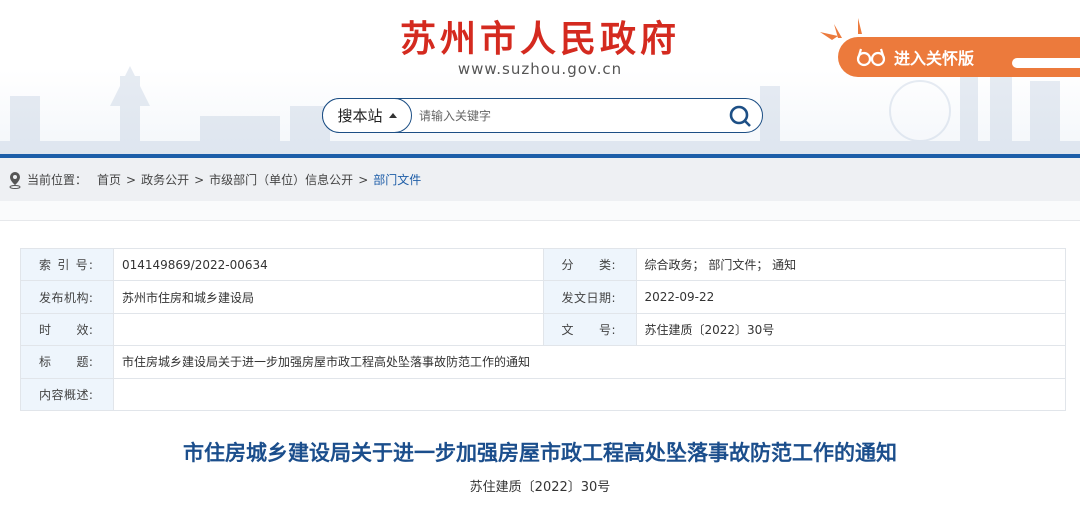 This screenshot has width=1080, height=508. Describe the element at coordinates (67, 264) in the screenshot. I see `index-label: 索 引 号:` at that location.